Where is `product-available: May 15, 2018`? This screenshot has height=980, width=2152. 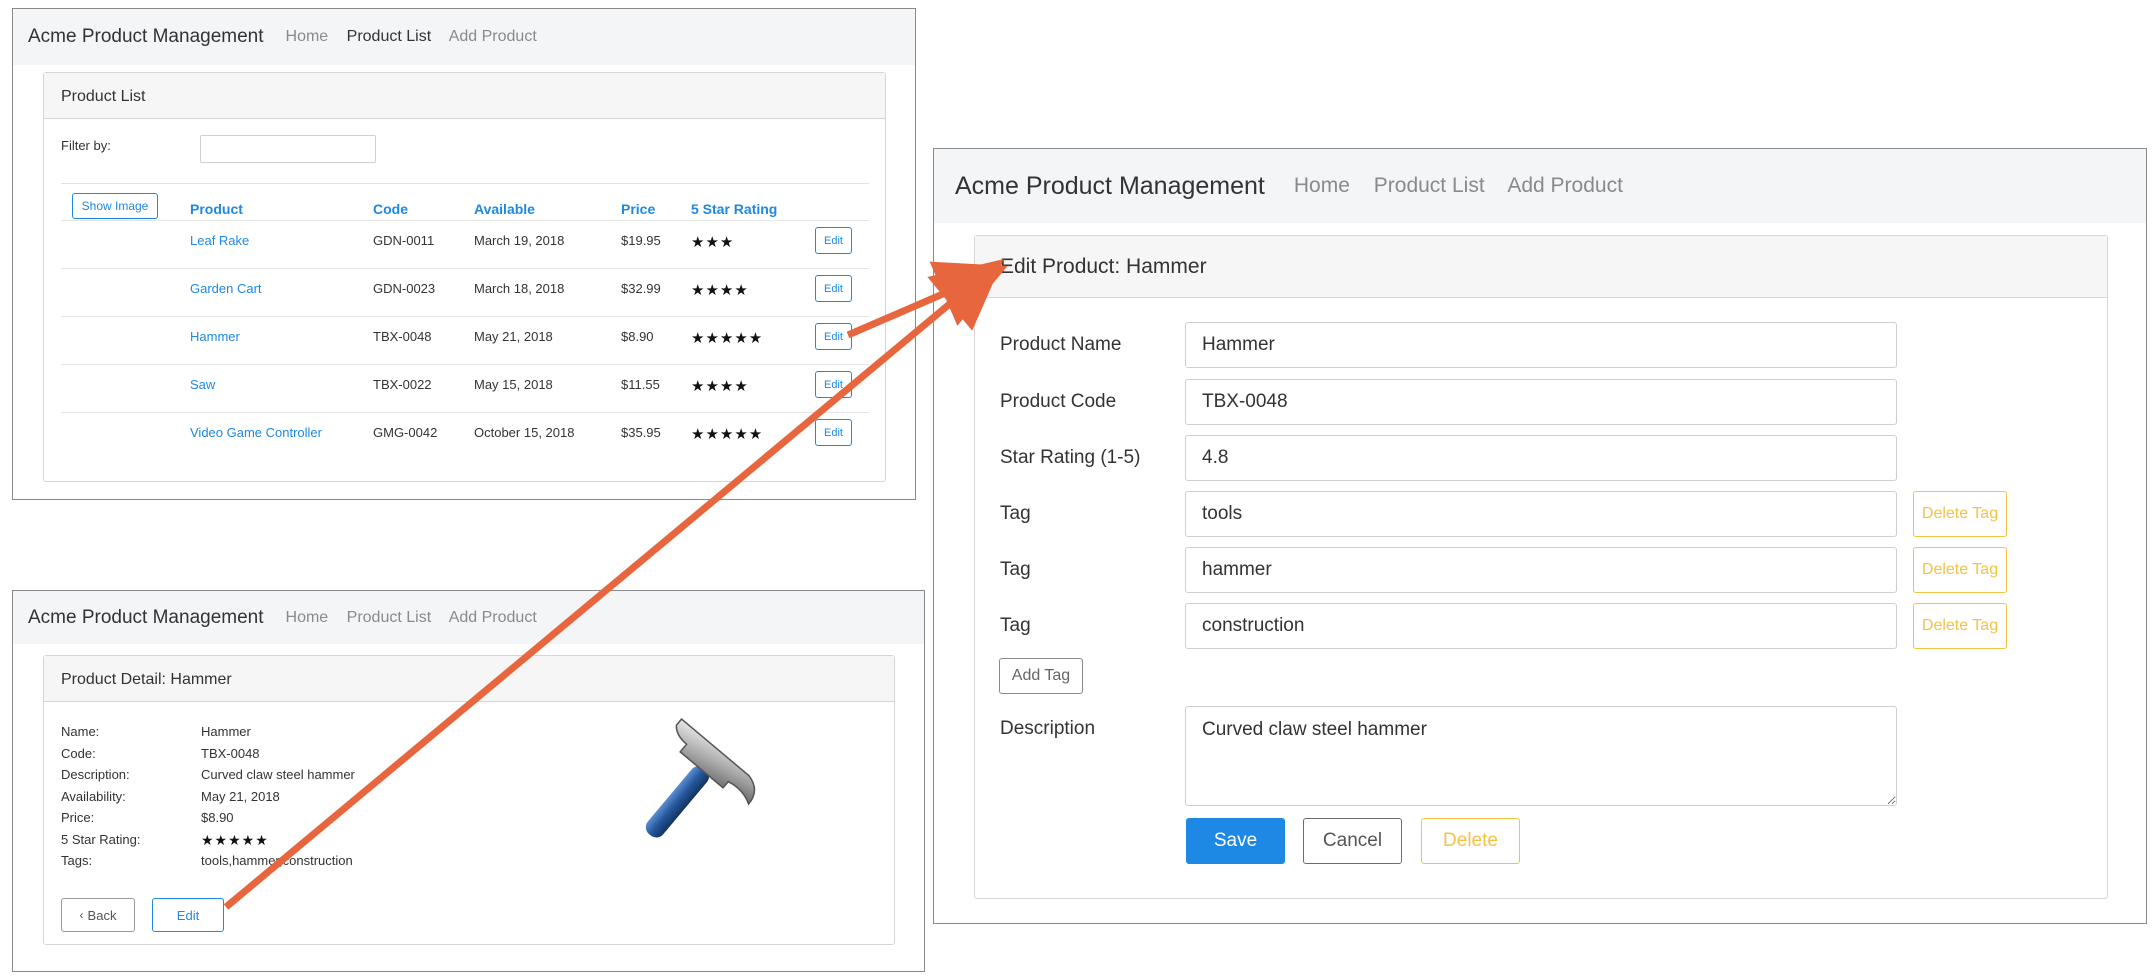
product-available: May 15, 2018 is located at coordinates (513, 384).